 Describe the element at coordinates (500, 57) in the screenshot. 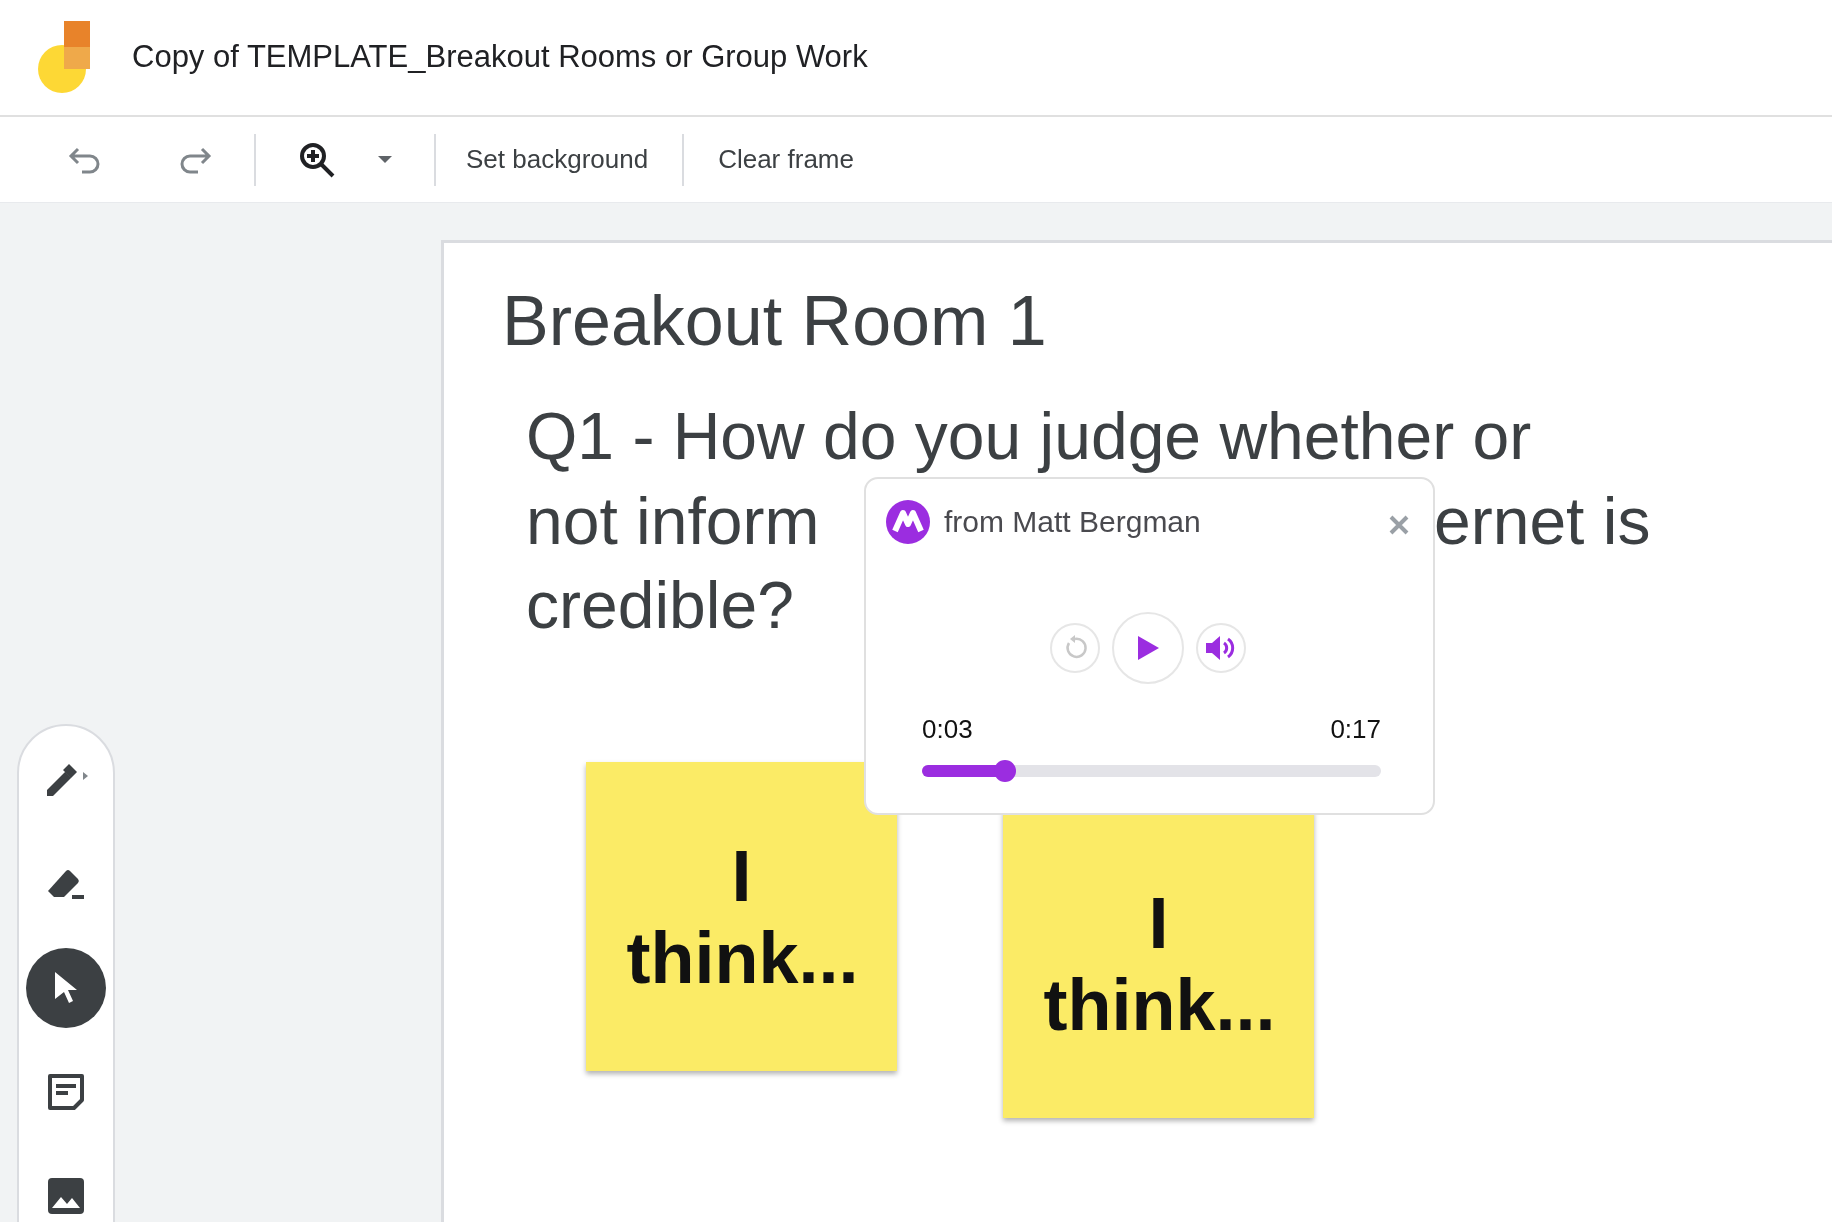

I see `document-title: Copy of TEMPLATE_Breakout Rooms or Group Work` at that location.